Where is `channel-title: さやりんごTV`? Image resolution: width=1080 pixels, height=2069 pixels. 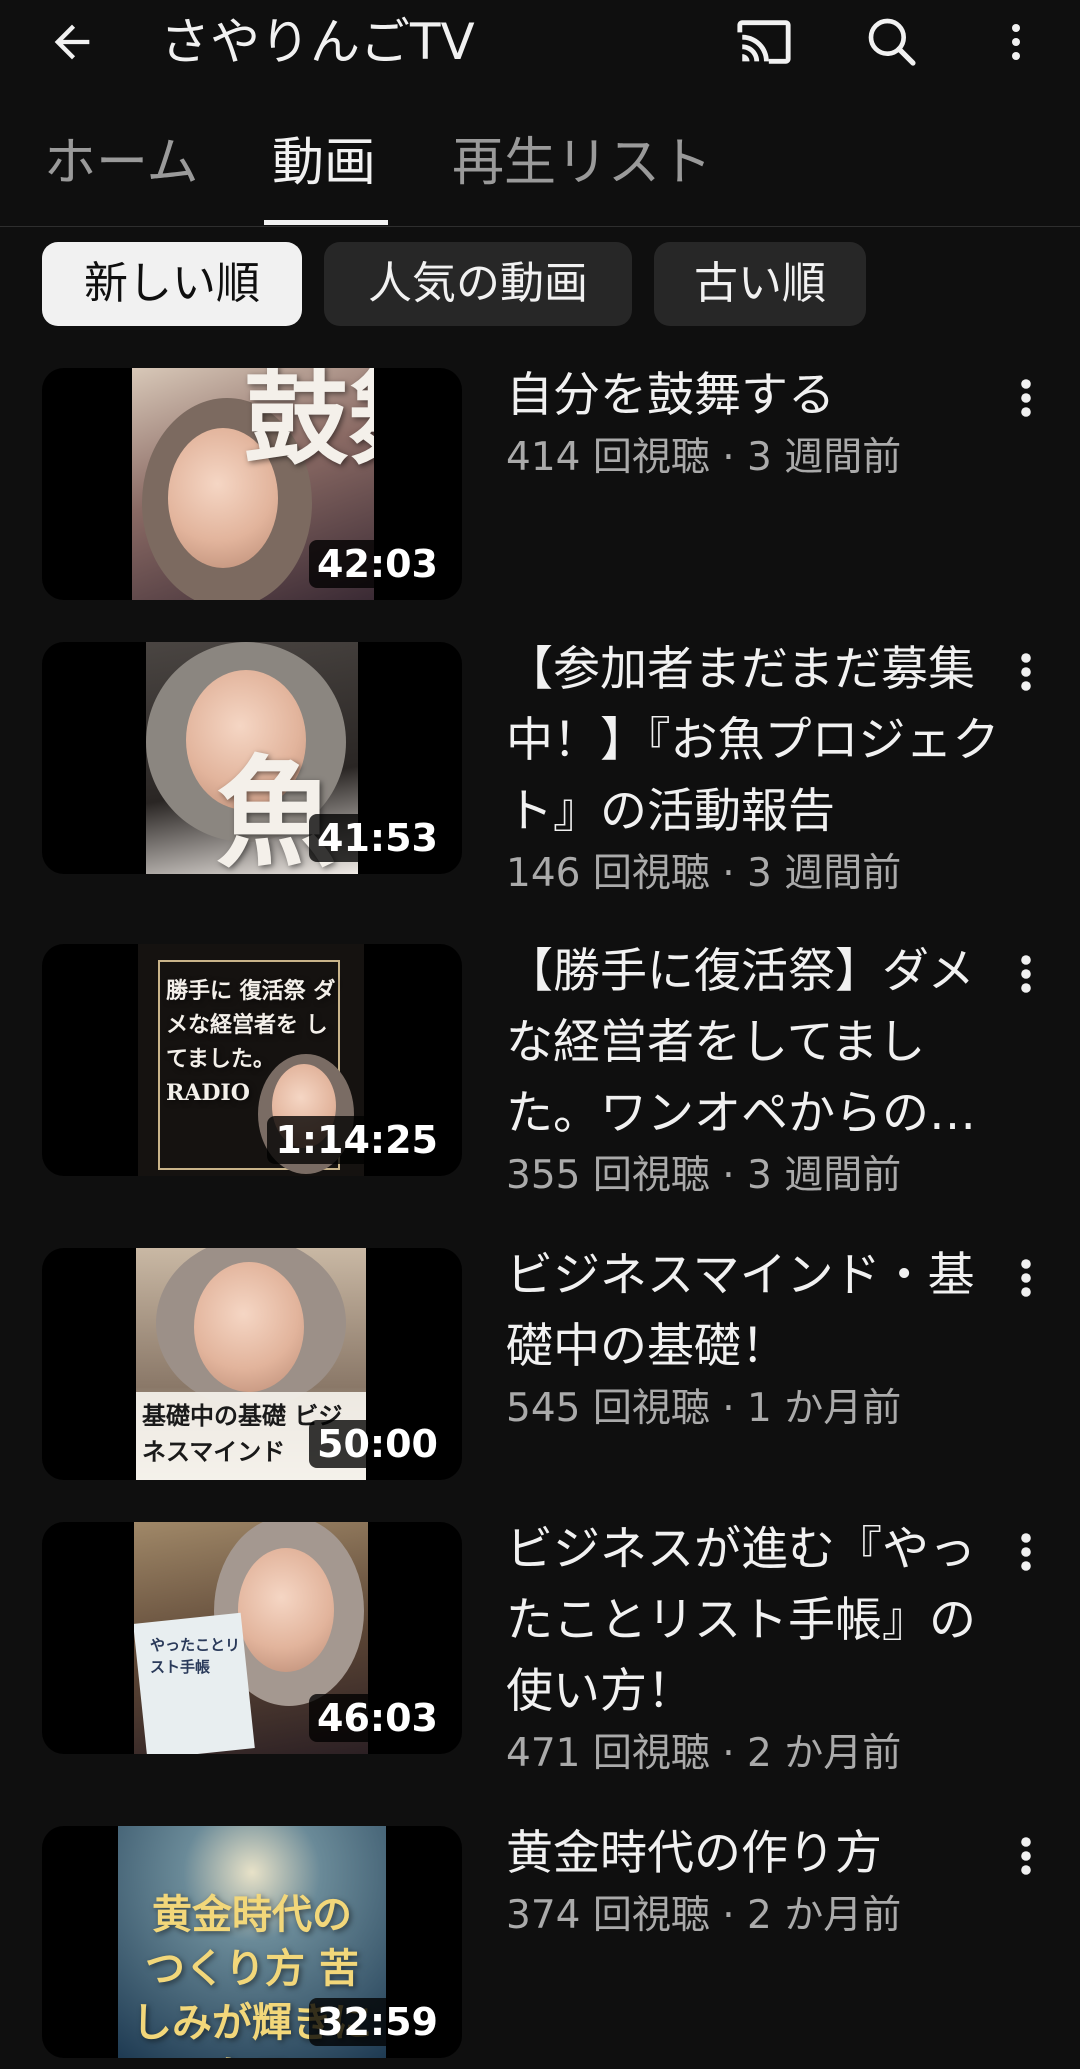
channel-title: さやりんごTV is located at coordinates (317, 42).